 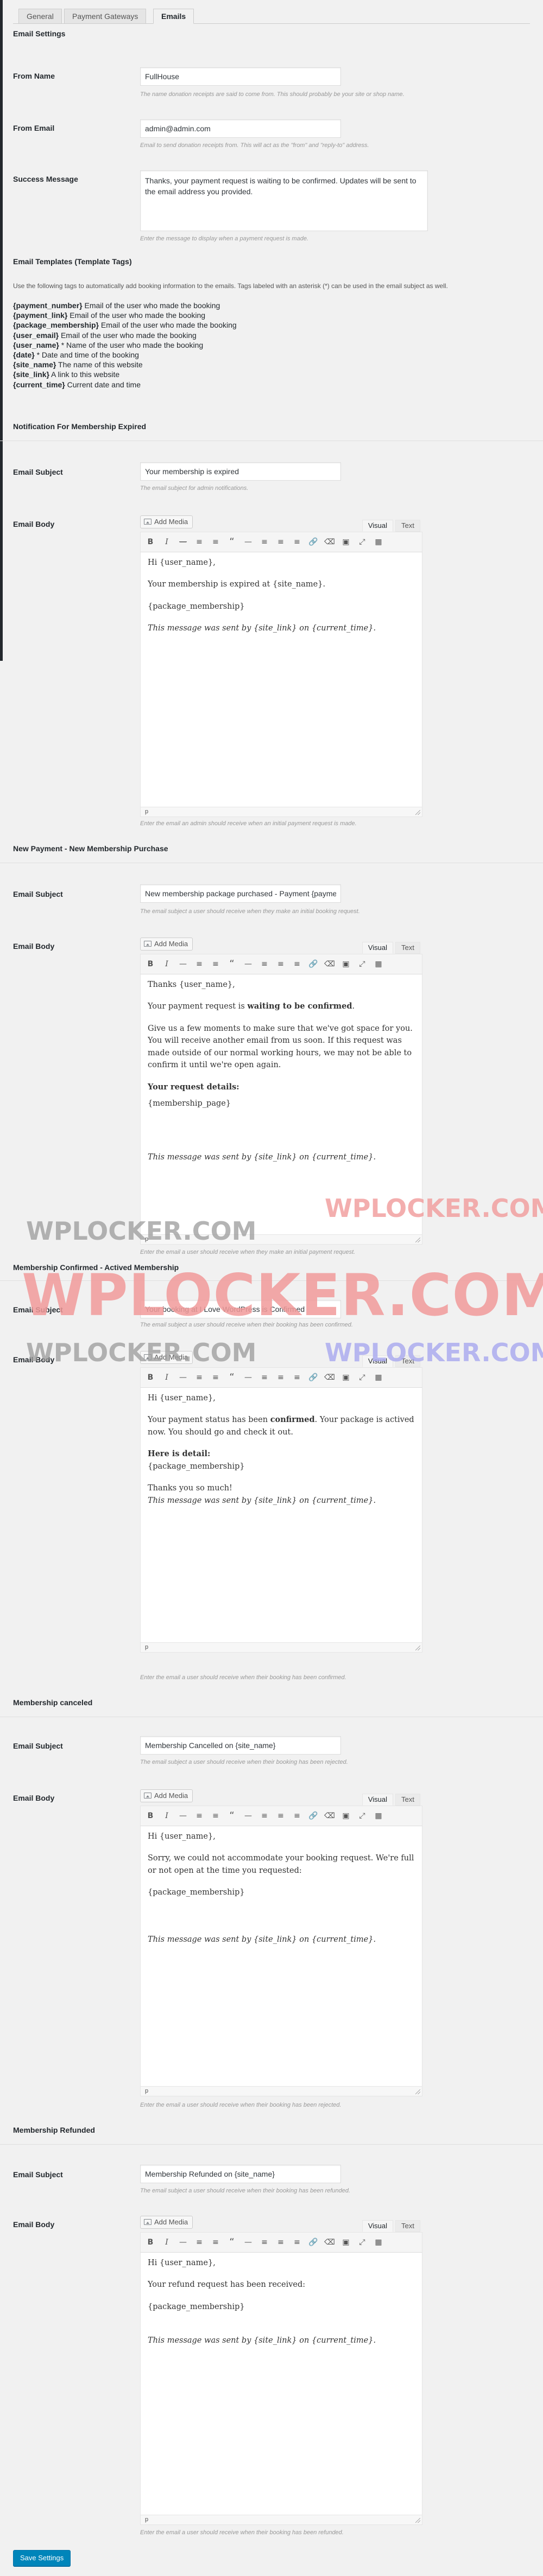 What do you see at coordinates (173, 16) in the screenshot?
I see `tab-emails: Emails` at bounding box center [173, 16].